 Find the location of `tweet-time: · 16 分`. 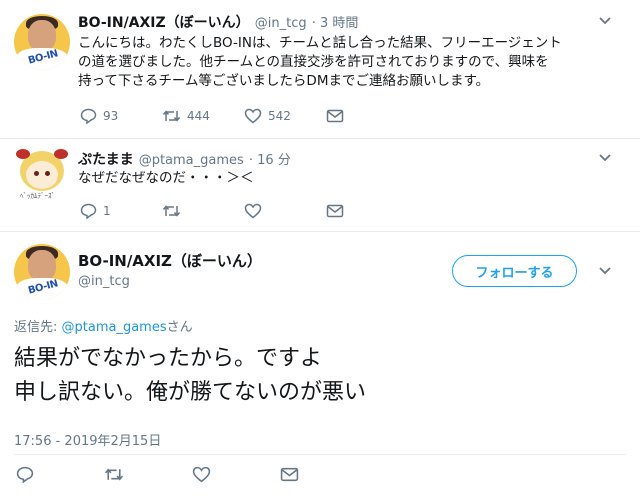

tweet-time: · 16 分 is located at coordinates (270, 160).